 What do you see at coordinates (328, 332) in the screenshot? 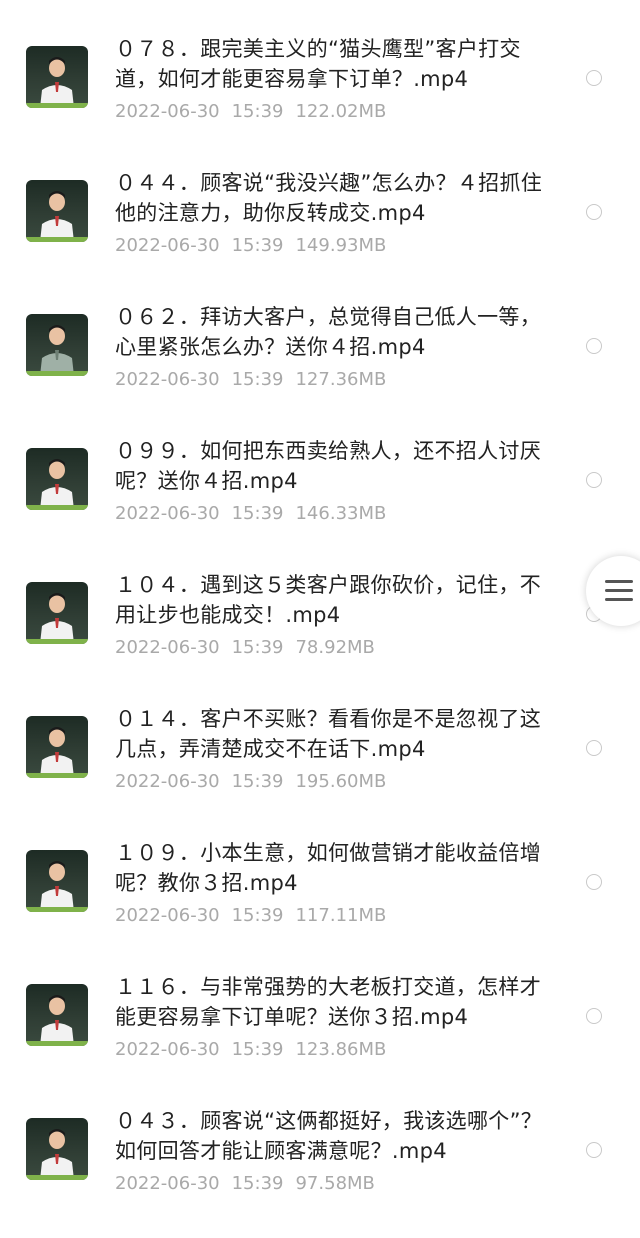
I see `file-name: ０６２．拜访大客户，总觉得自己低人一等，心里紧张怎么办？送你４招.mp4` at bounding box center [328, 332].